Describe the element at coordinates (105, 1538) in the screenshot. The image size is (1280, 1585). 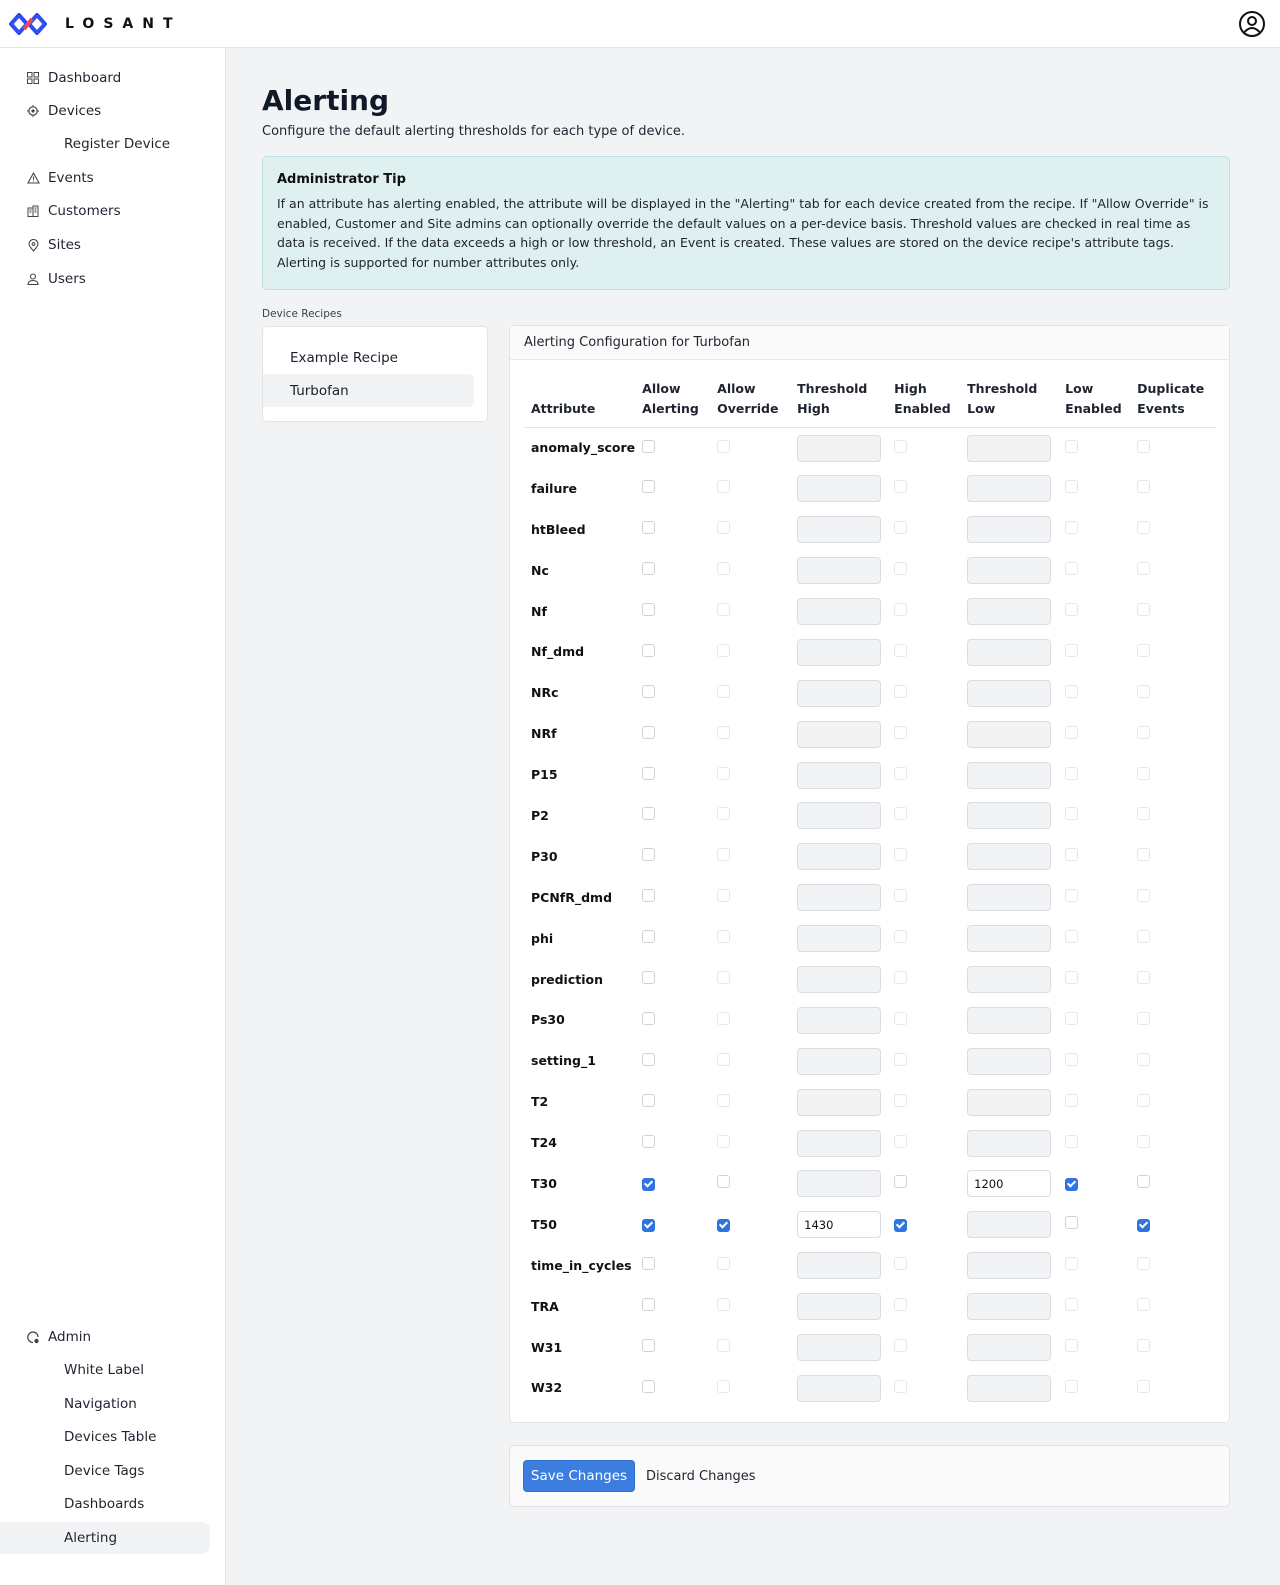
I see `sidebar-item-alerting: Alerting` at that location.